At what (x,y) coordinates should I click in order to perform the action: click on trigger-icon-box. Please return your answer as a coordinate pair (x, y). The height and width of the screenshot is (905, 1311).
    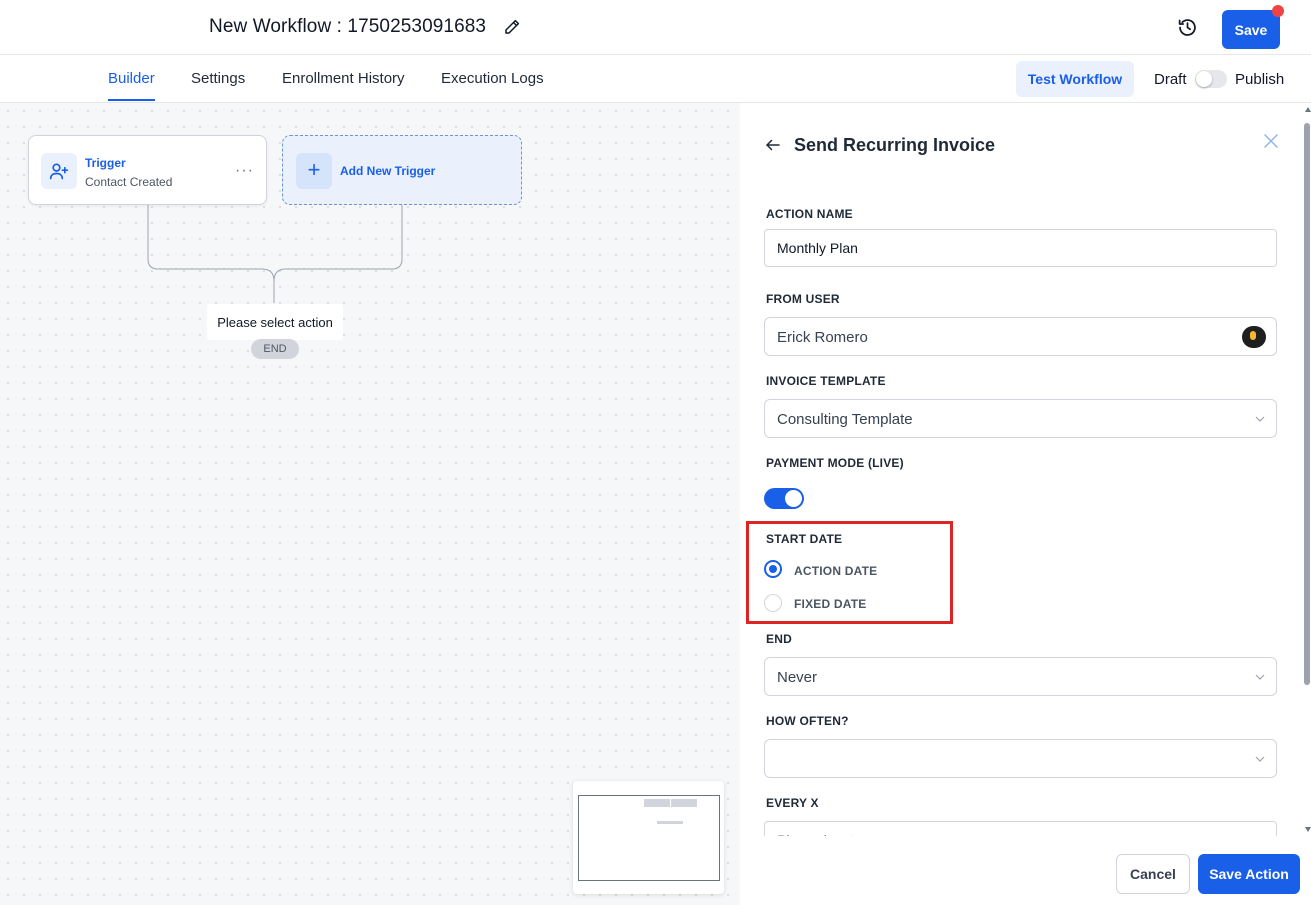
    Looking at the image, I should click on (59, 171).